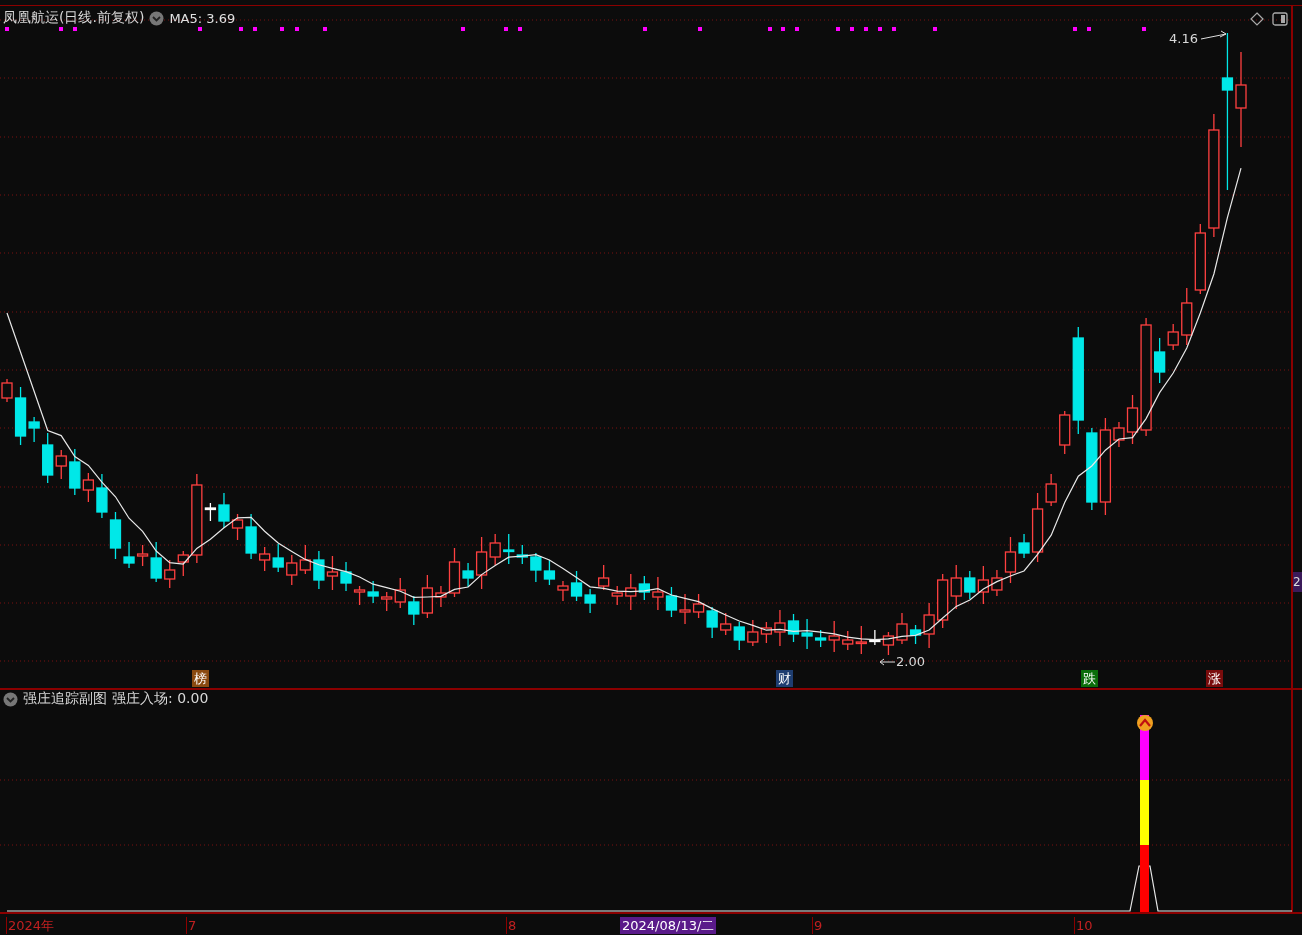  Describe the element at coordinates (74, 18) in the screenshot. I see `stock-title: 凤凰航运(日线.前复权)` at that location.